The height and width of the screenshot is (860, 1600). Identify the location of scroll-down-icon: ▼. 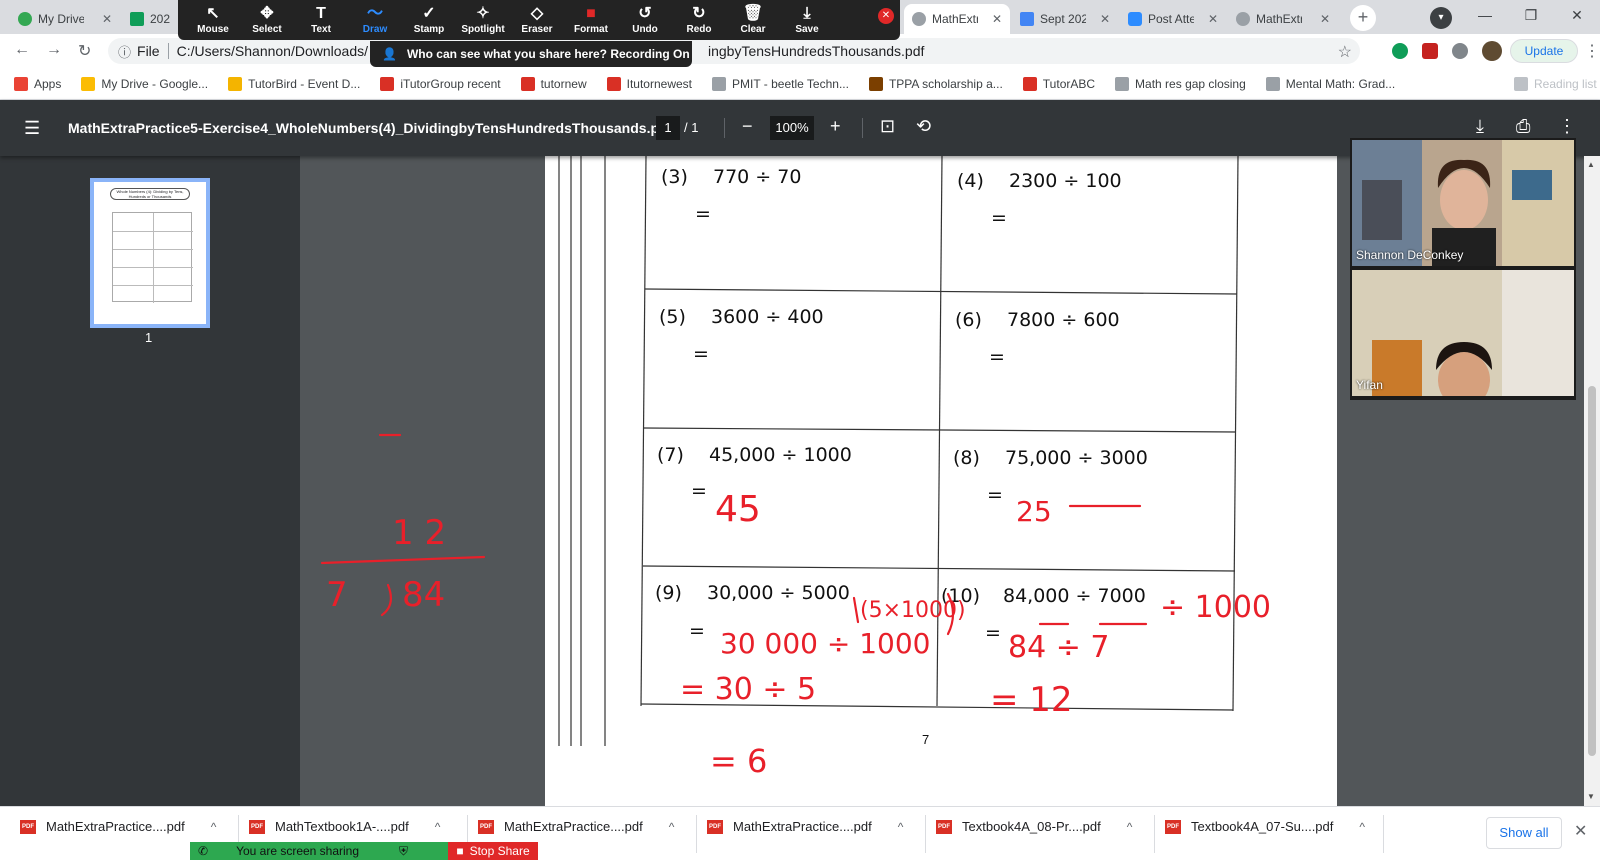
(1591, 796).